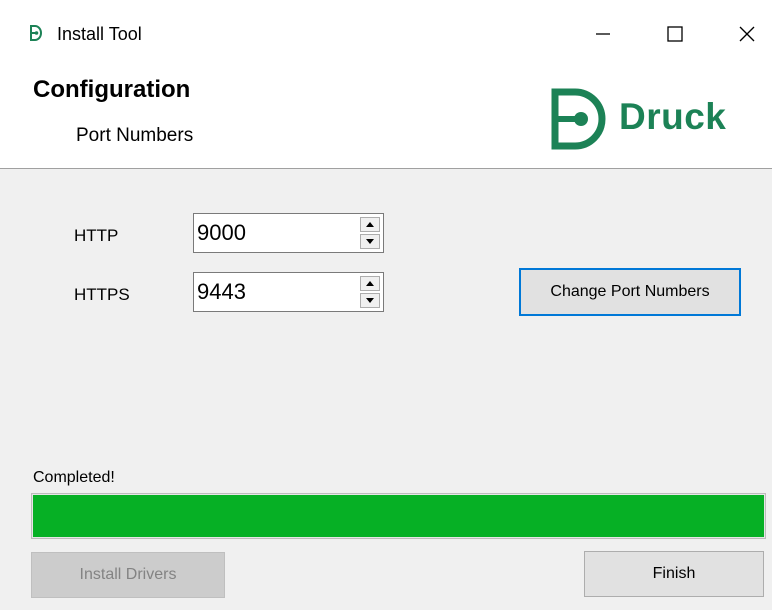 This screenshot has width=772, height=610. I want to click on https-port-input, so click(272, 292).